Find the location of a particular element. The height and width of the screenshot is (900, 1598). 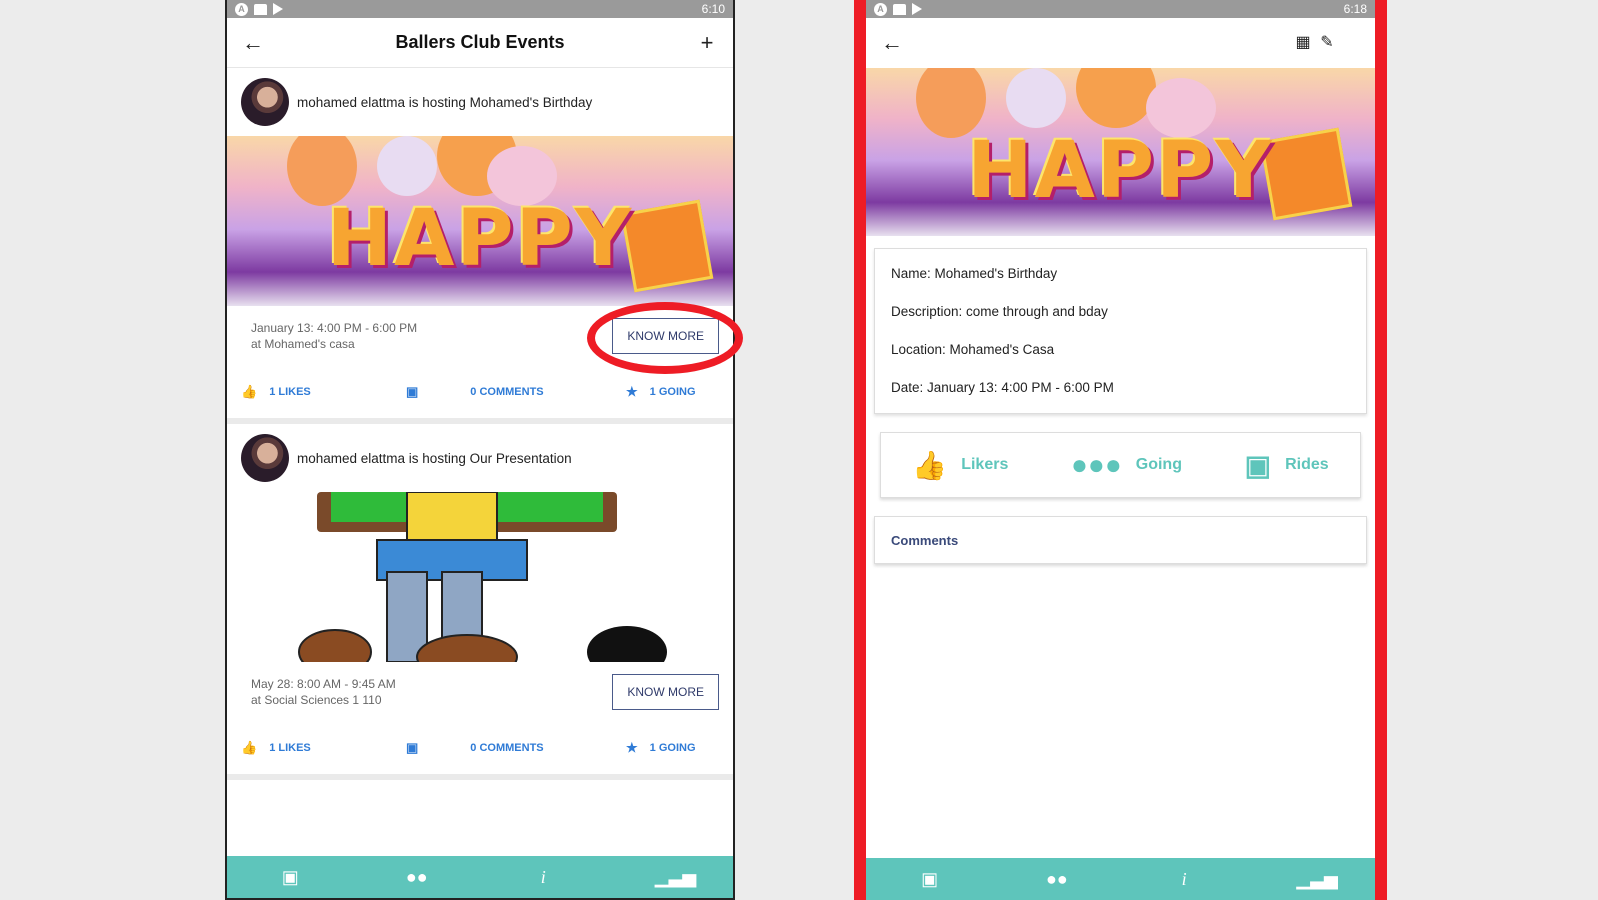

edit-pencil-icon: ✎ is located at coordinates (1327, 43).